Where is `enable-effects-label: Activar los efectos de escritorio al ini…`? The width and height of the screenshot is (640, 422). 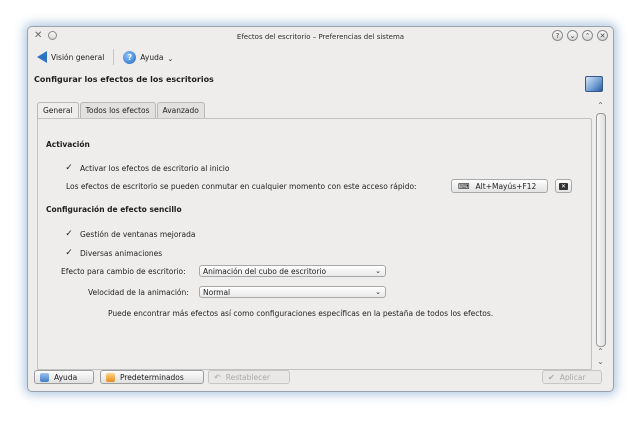 enable-effects-label: Activar los efectos de escritorio al ini… is located at coordinates (155, 168).